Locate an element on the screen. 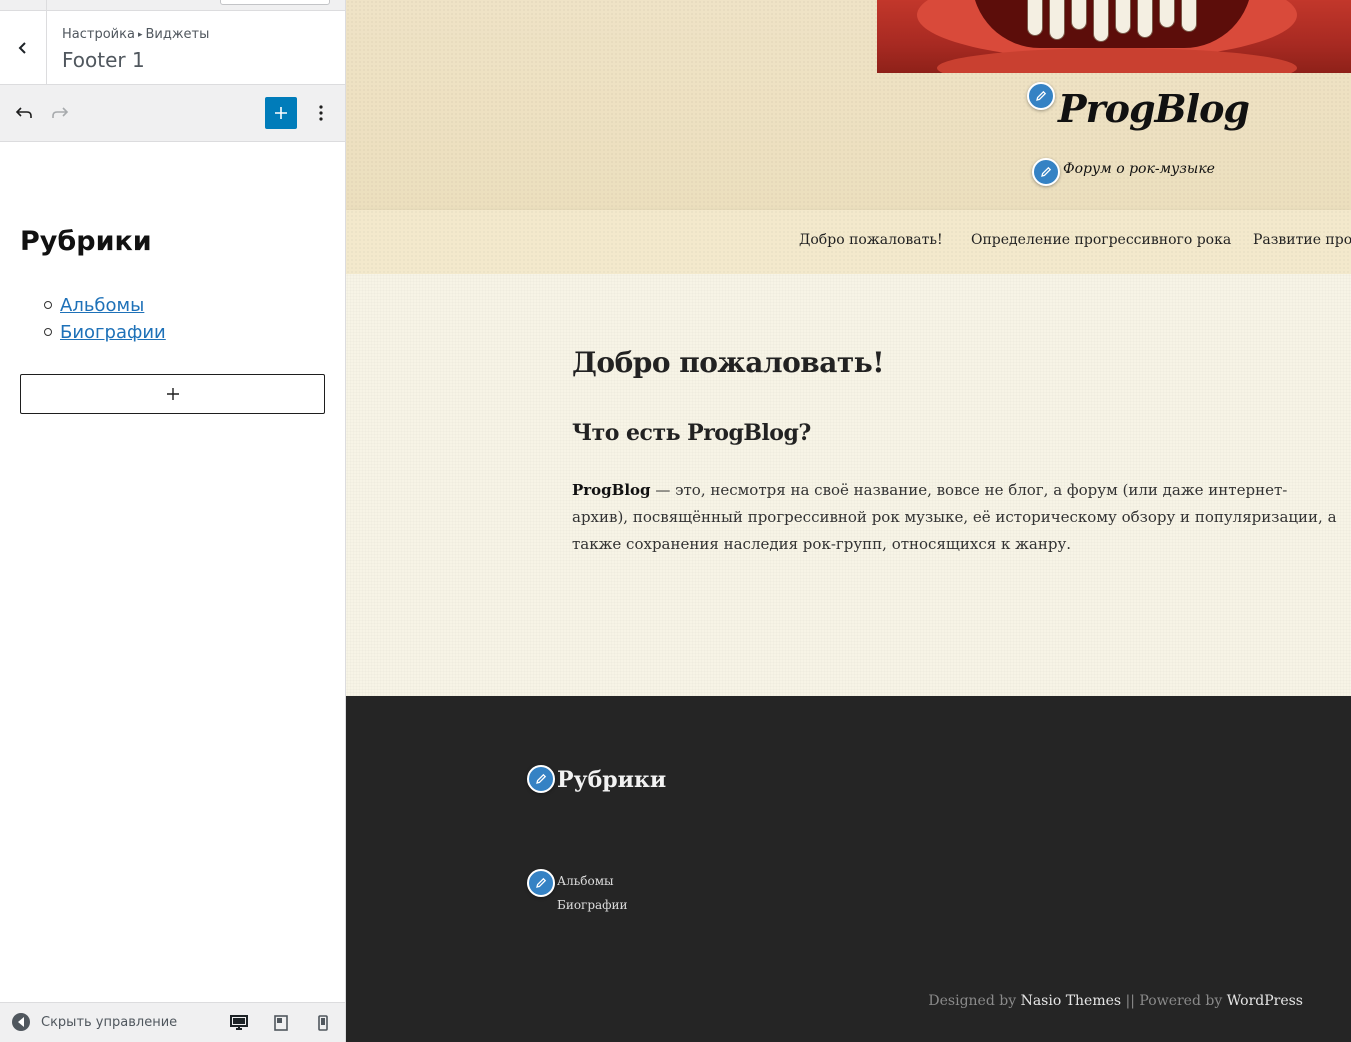  collapse-icon is located at coordinates (21, 1022).